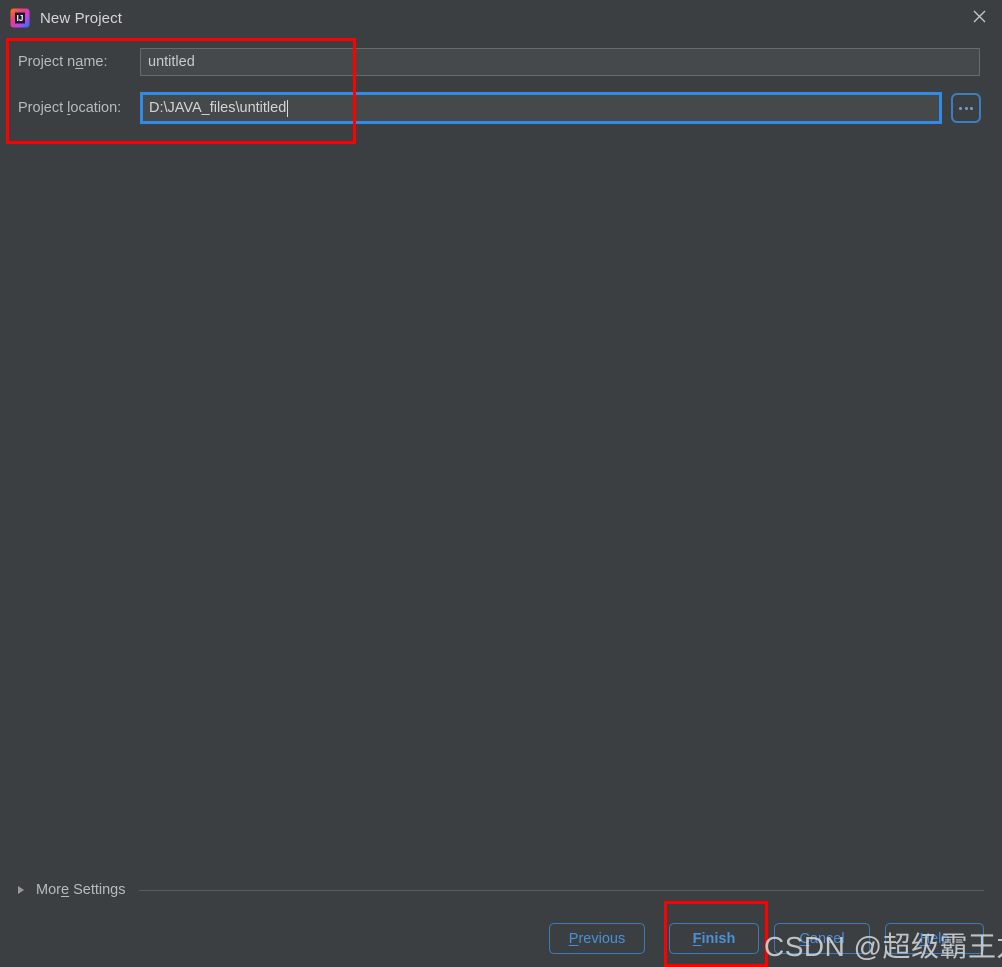  I want to click on intellij-idea-icon: IJ, so click(20, 18).